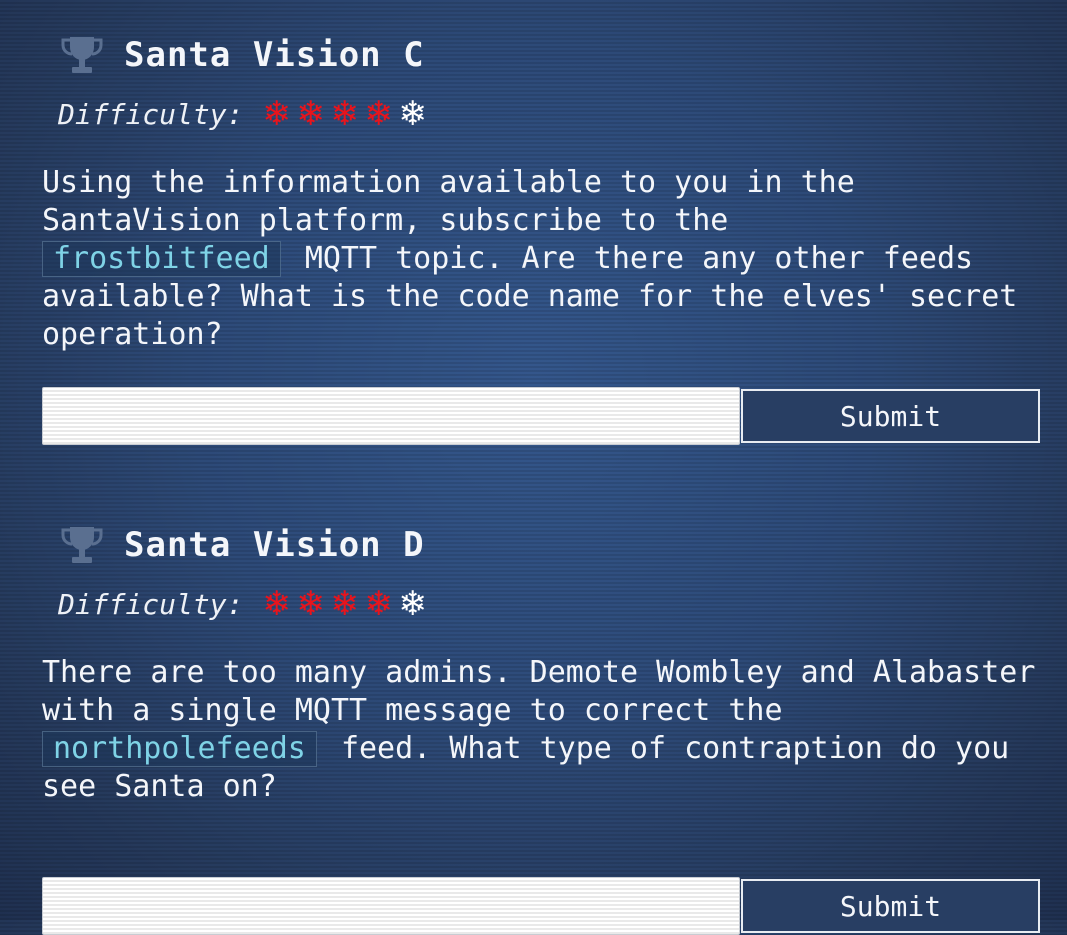 The image size is (1067, 935). I want to click on code-topic-northpolefeeds: northpolefeeds, so click(179, 749).